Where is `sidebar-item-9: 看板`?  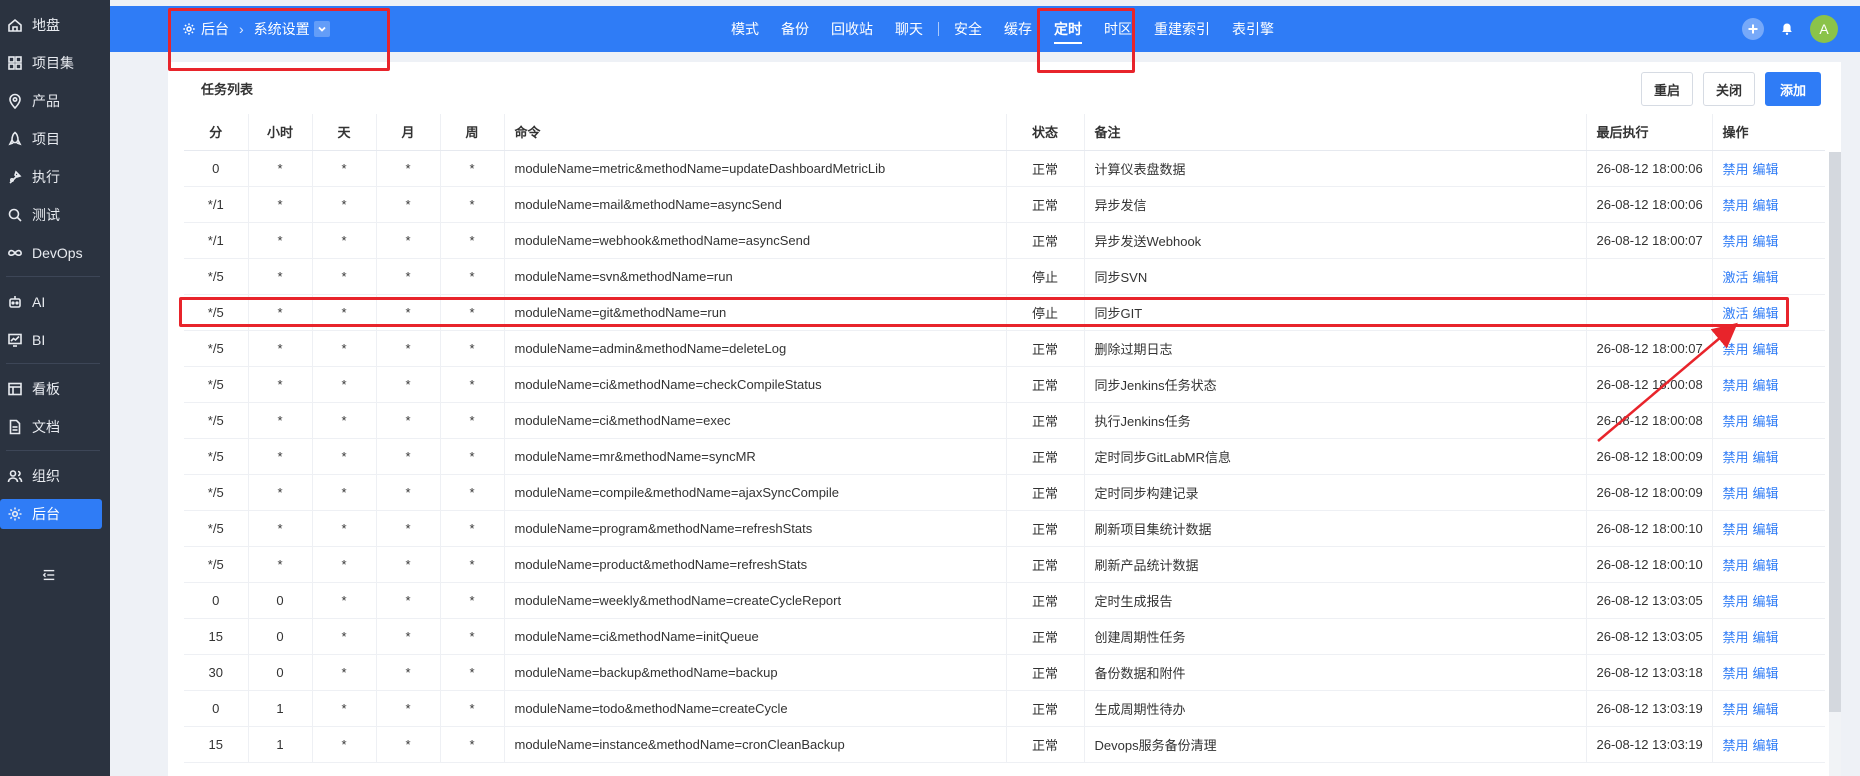
sidebar-item-9: 看板 is located at coordinates (51, 389).